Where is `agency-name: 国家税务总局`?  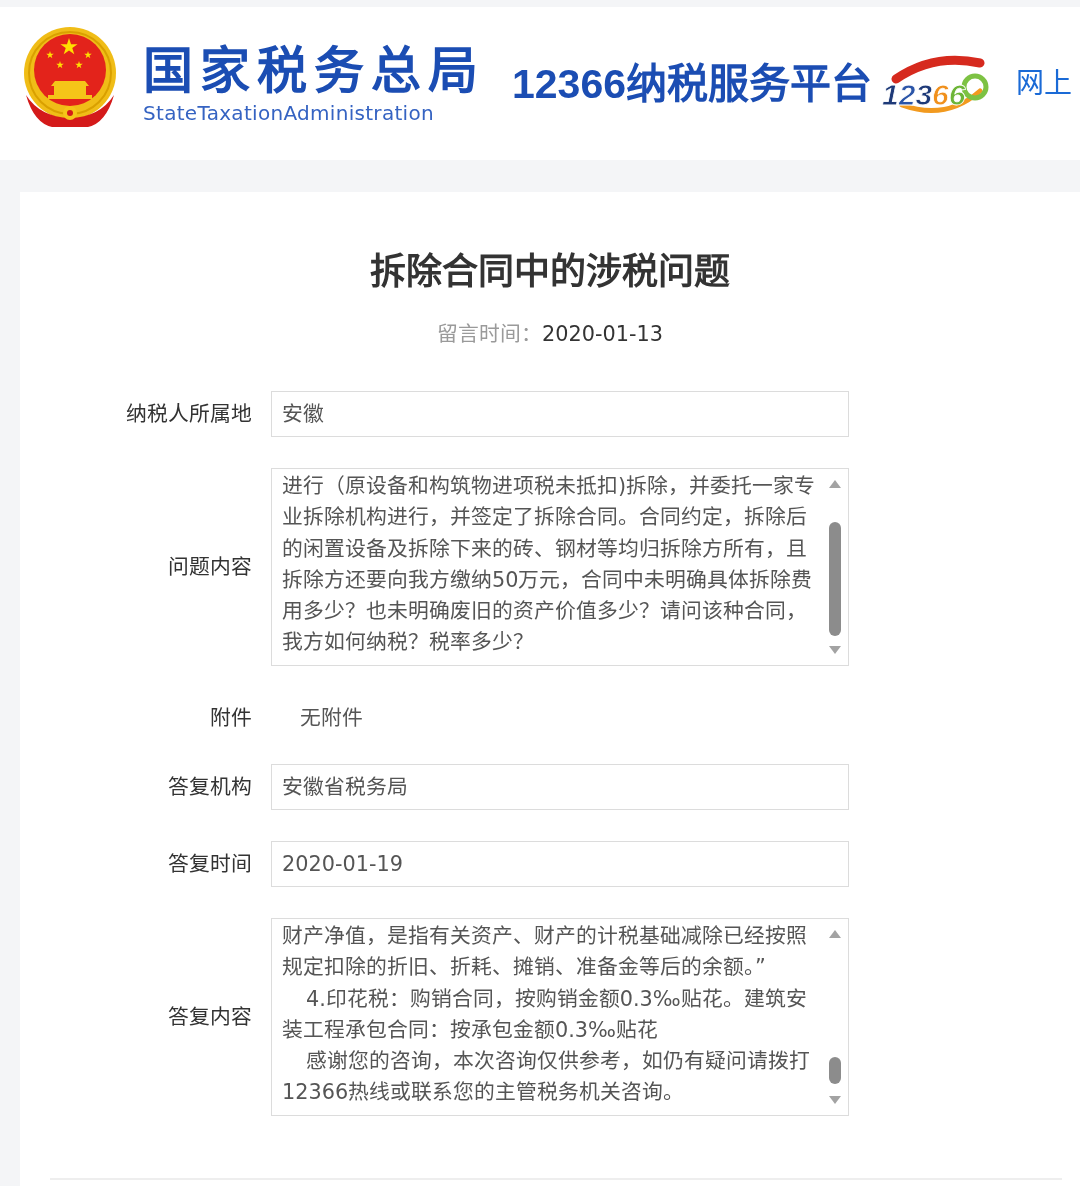
agency-name: 国家税务总局 is located at coordinates (314, 70).